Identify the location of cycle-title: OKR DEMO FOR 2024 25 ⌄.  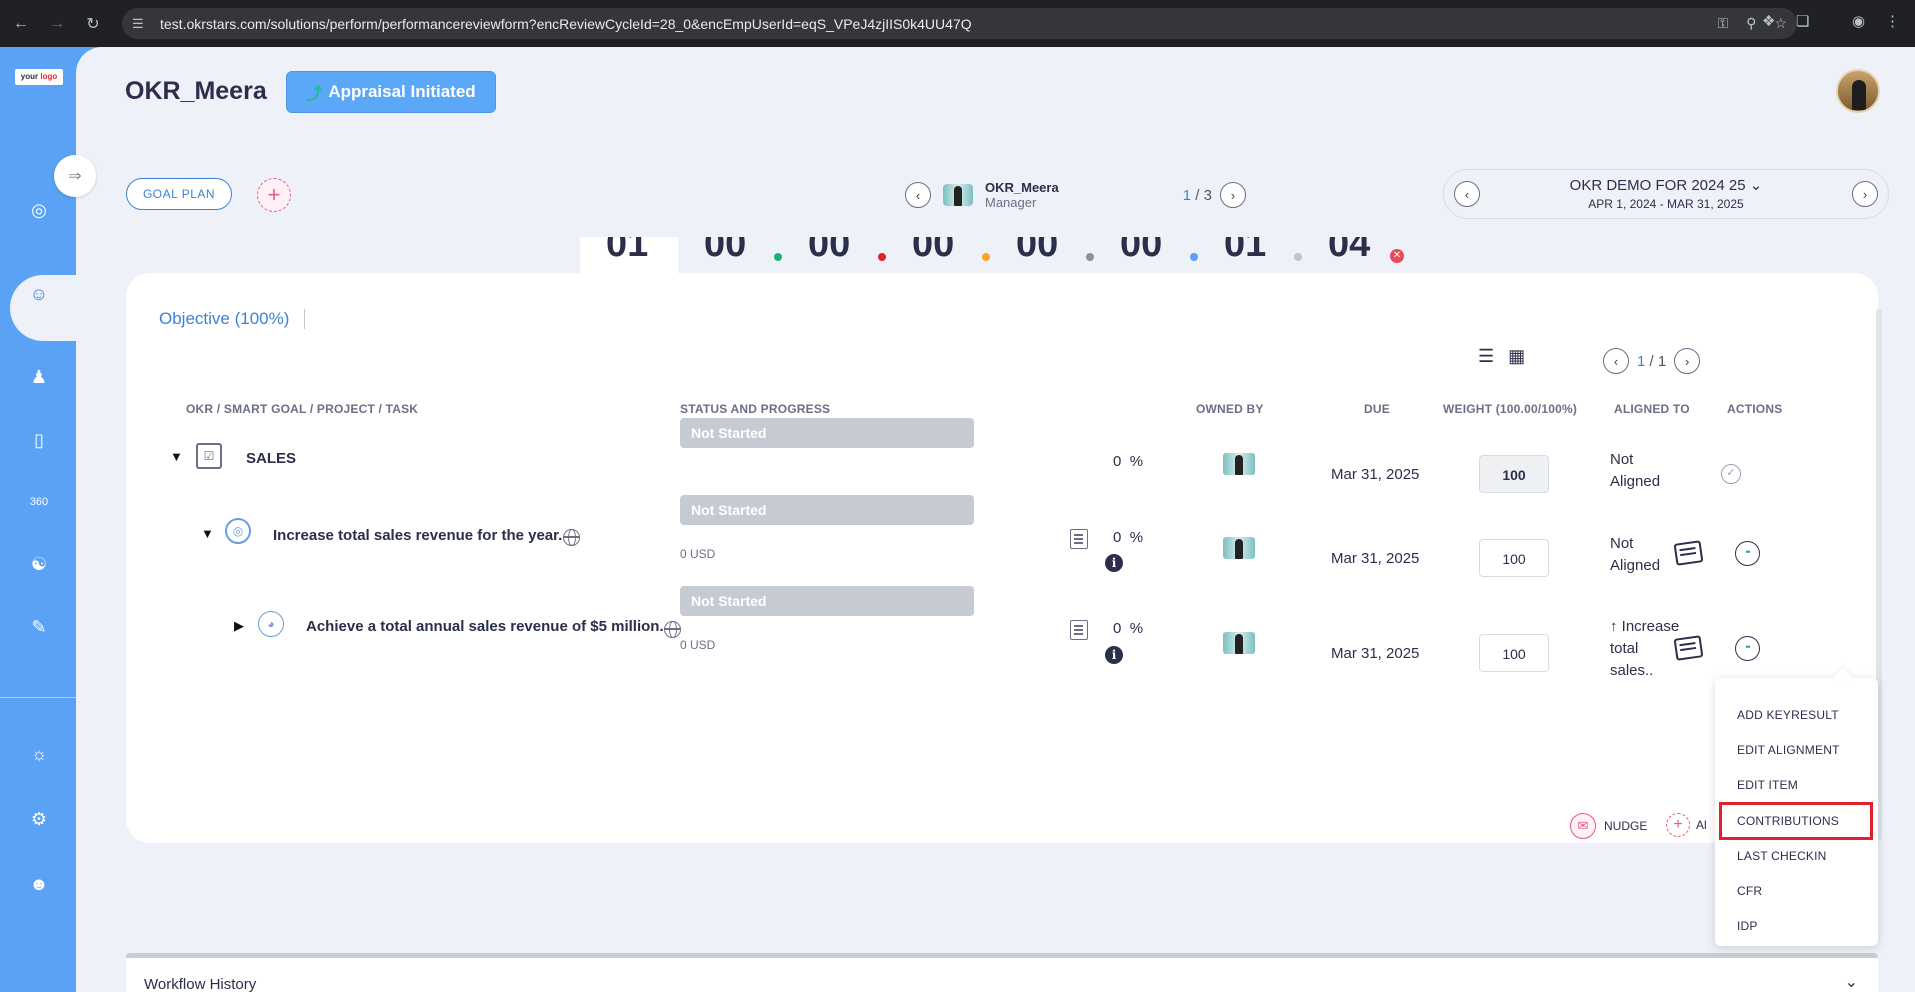
(1666, 185).